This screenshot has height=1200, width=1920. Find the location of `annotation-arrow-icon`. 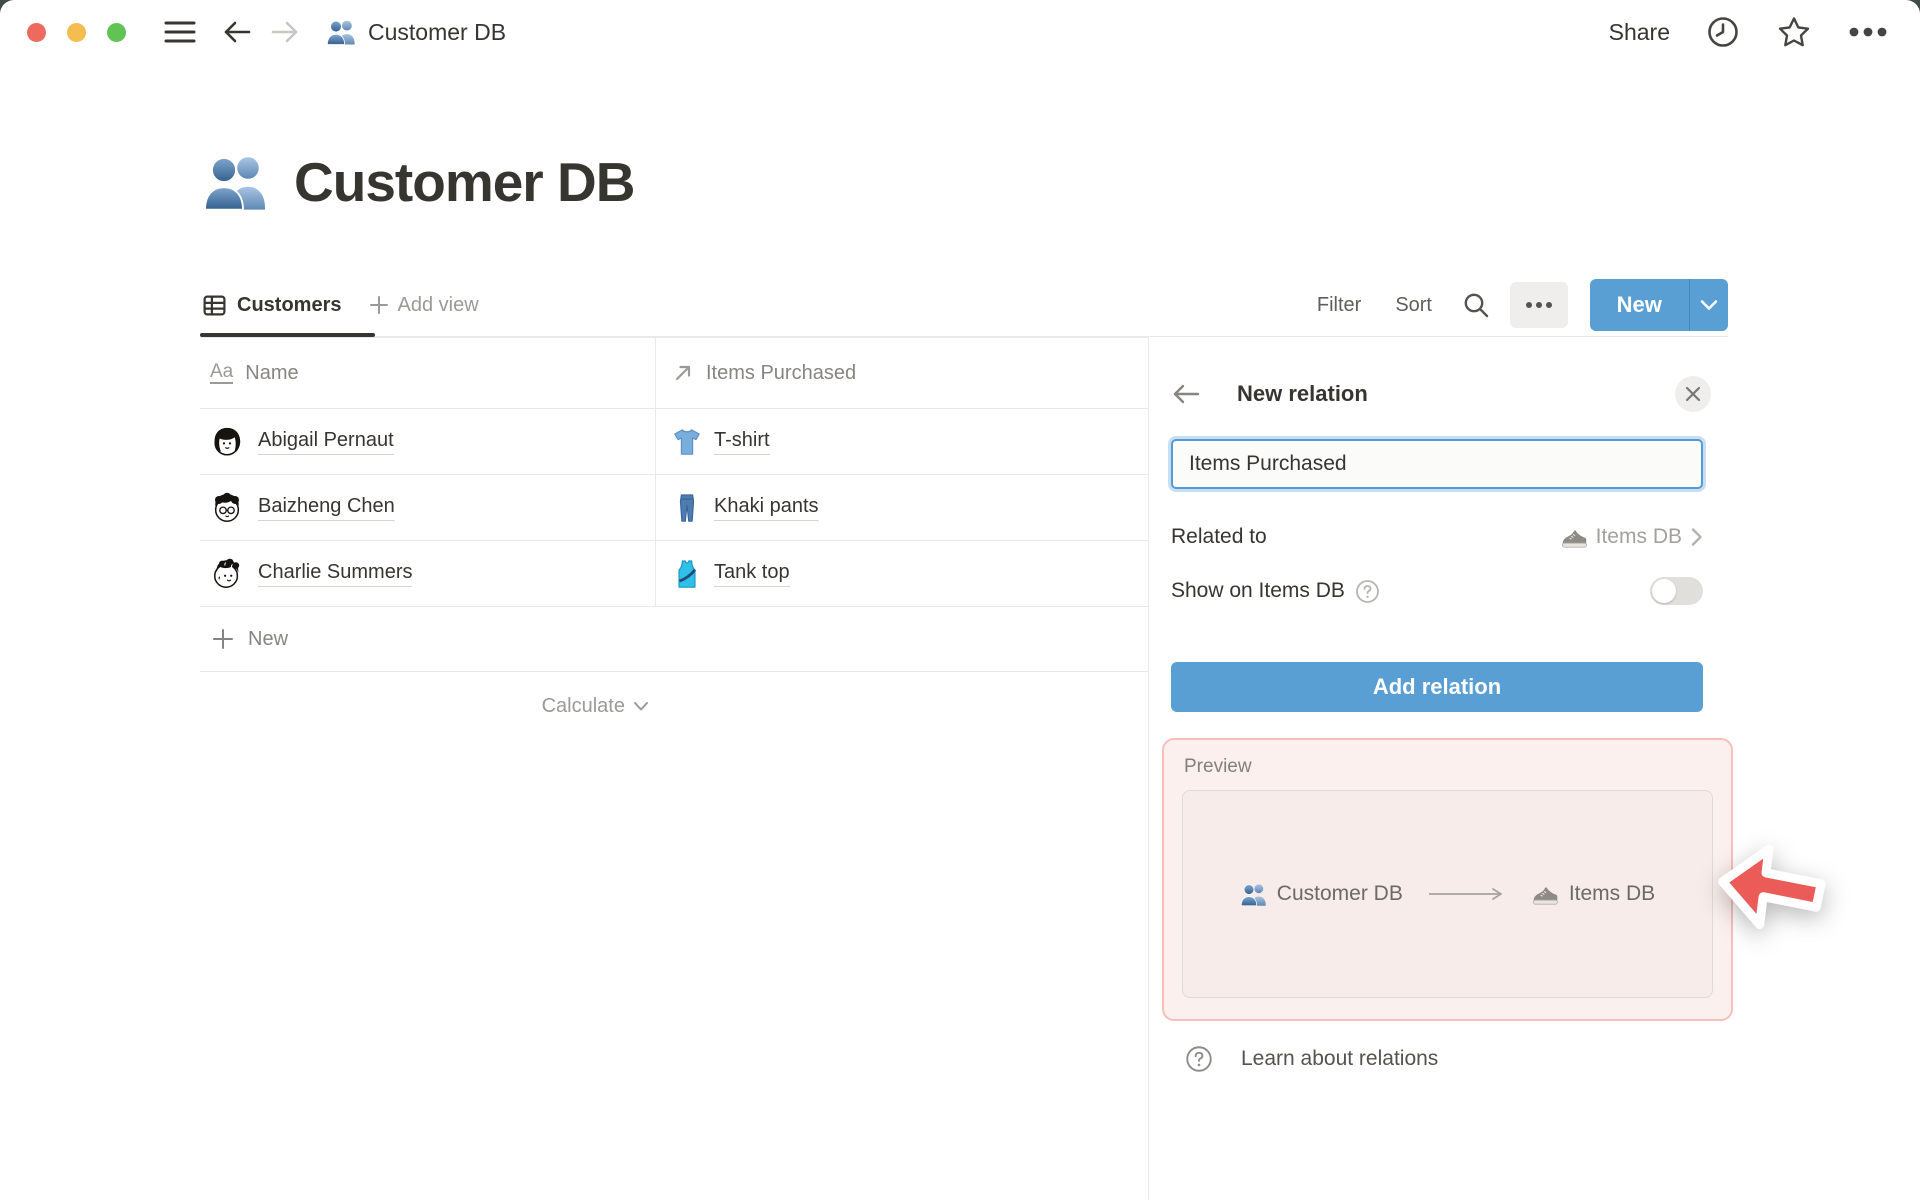

annotation-arrow-icon is located at coordinates (1772, 887).